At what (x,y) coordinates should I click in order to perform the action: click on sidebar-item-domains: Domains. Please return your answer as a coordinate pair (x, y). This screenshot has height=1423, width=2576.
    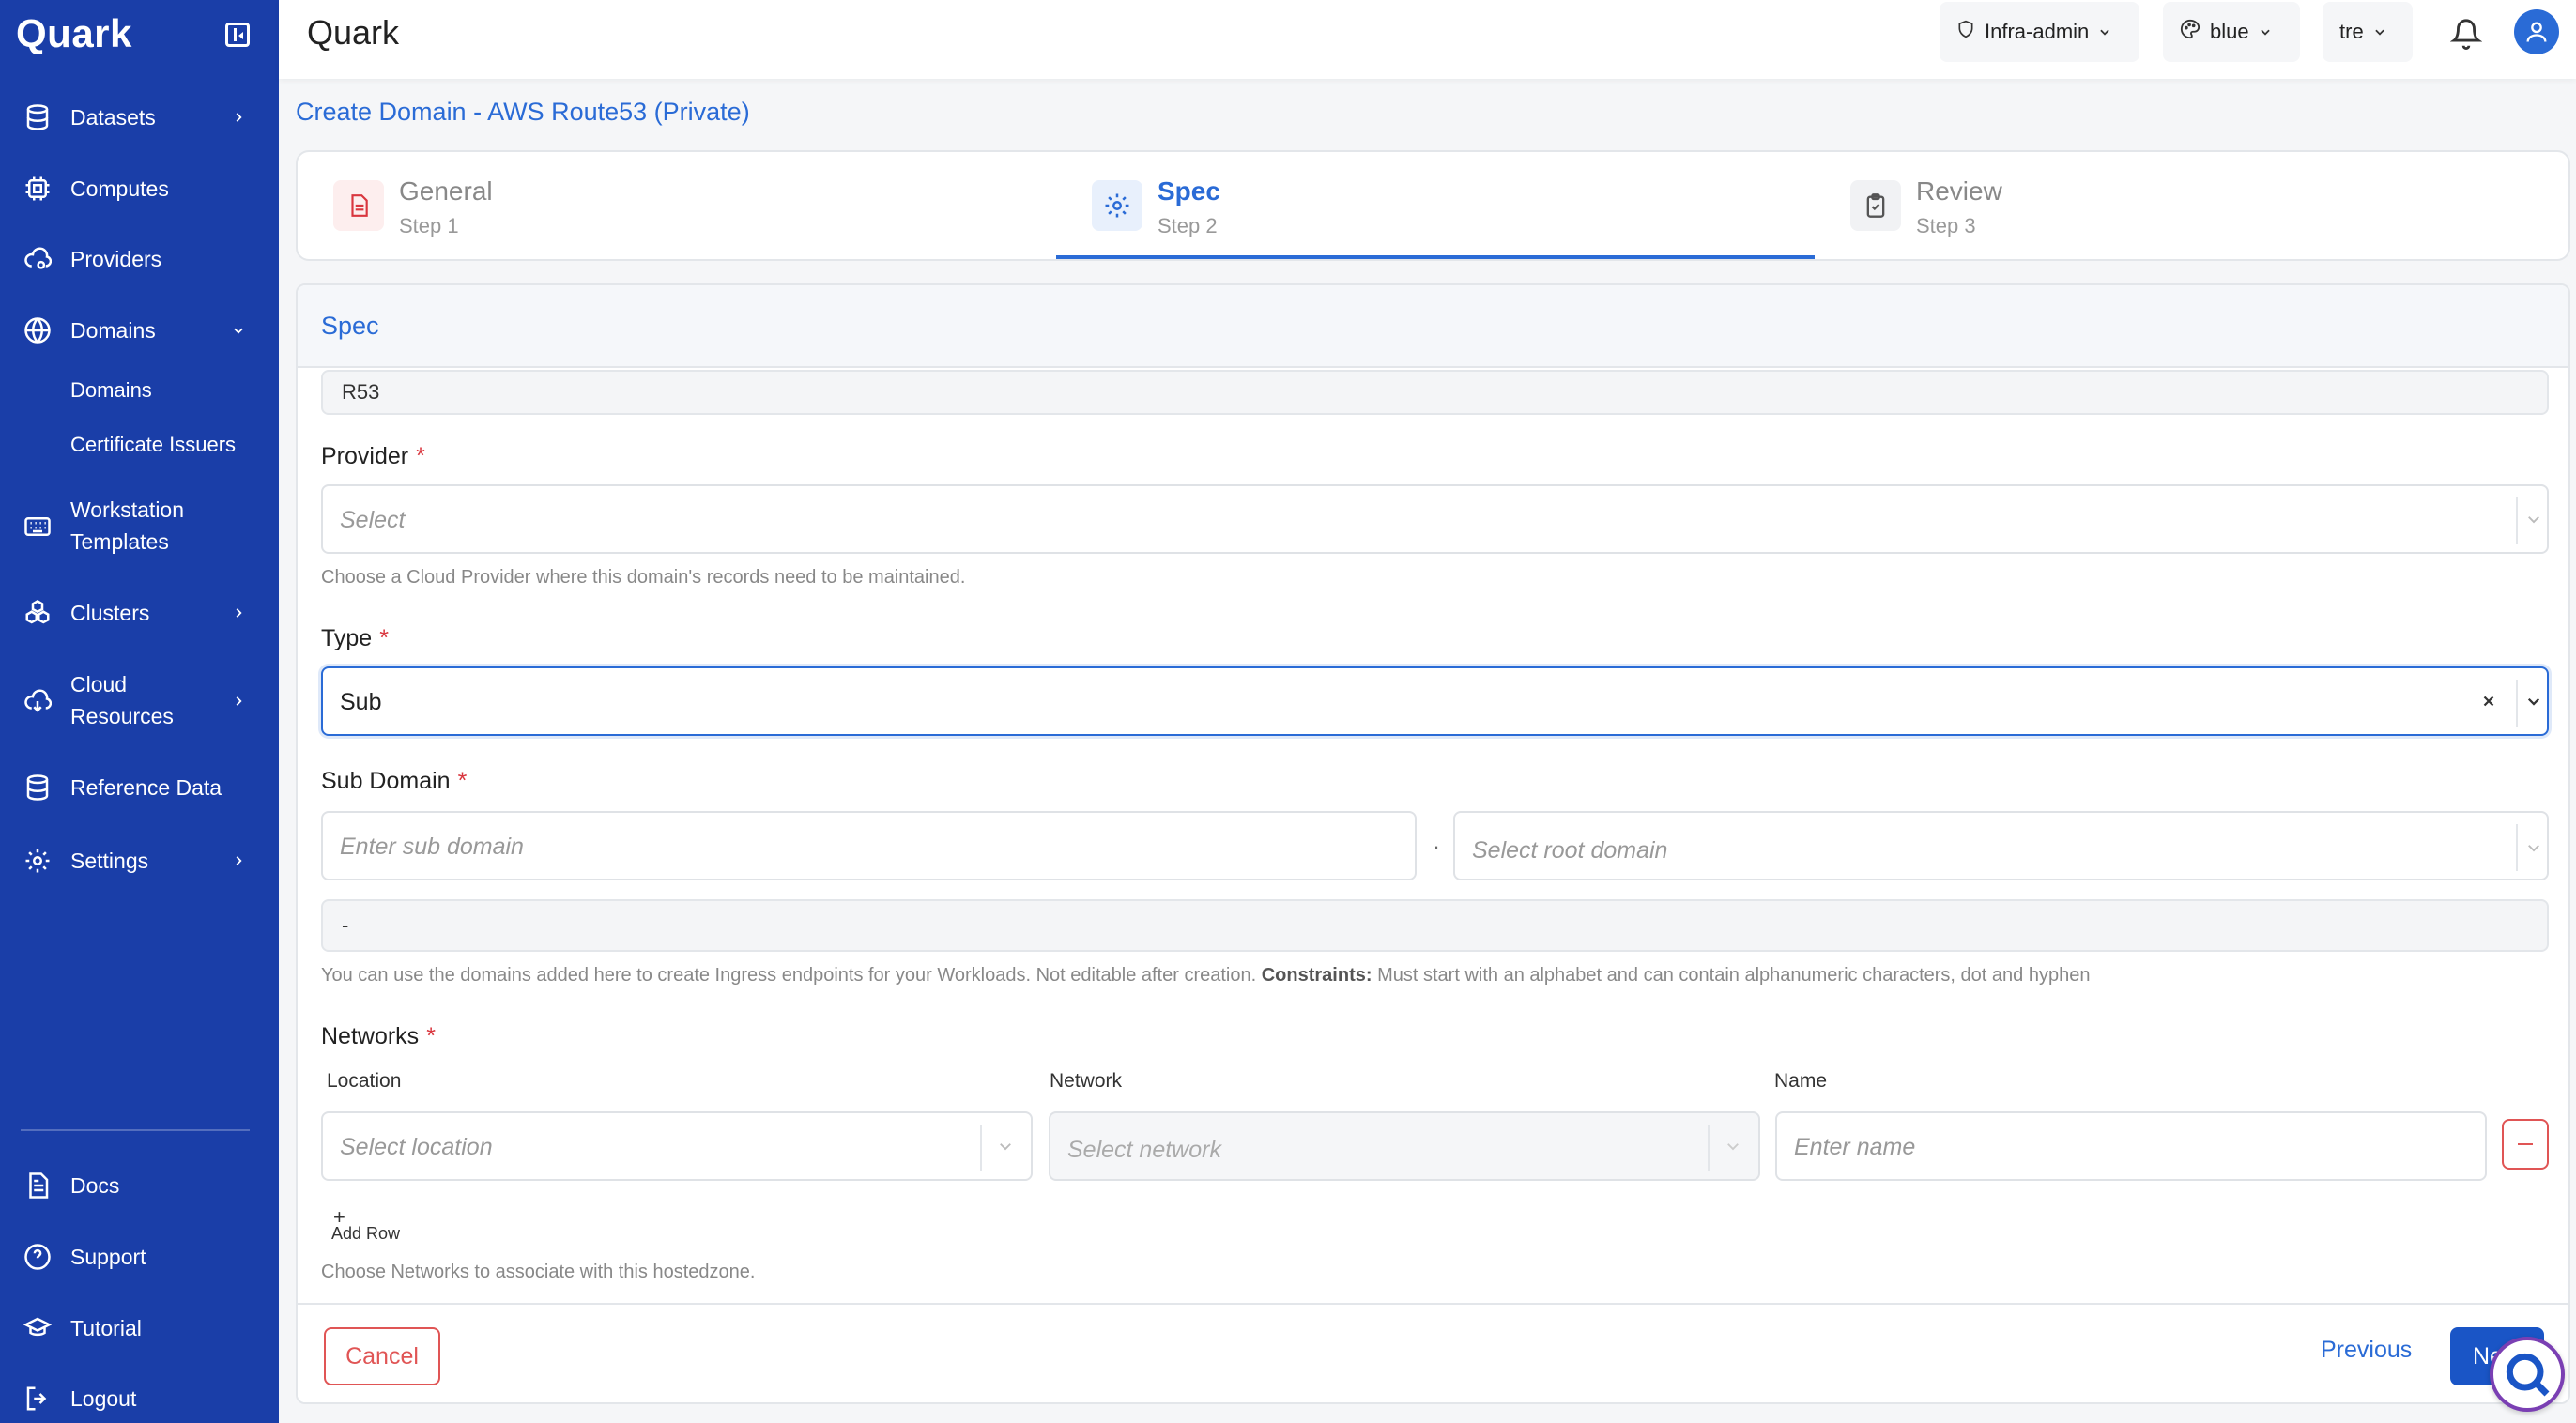
    Looking at the image, I should click on (140, 330).